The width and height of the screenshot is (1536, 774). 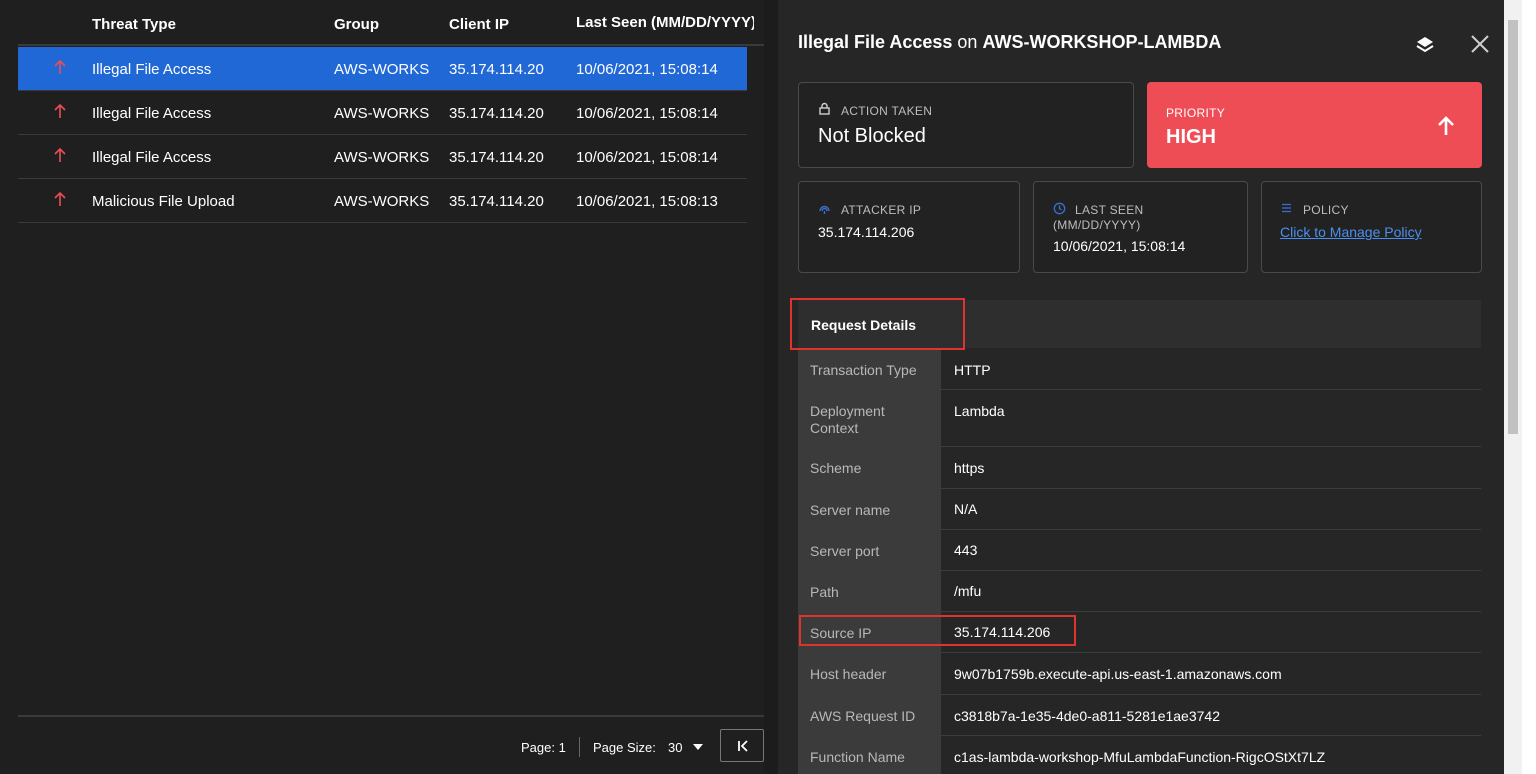 I want to click on detail-key-text: Transaction Type, so click(x=863, y=370).